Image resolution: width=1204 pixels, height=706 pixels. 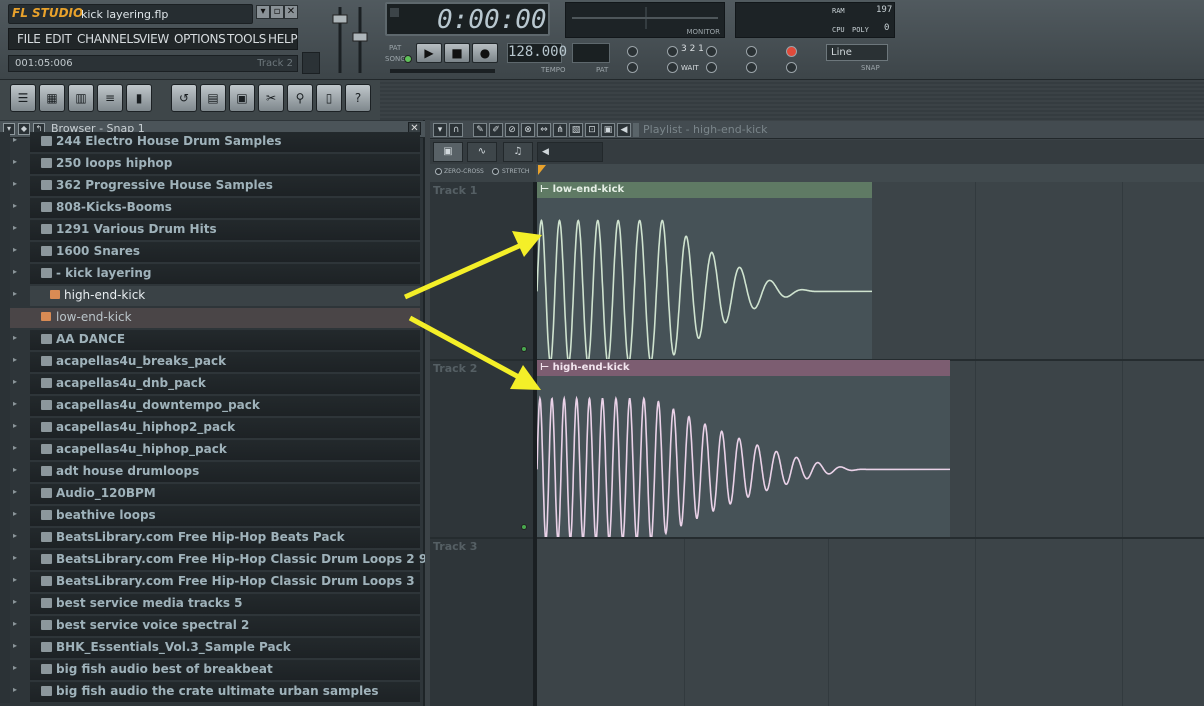 I want to click on browser-icon: ≡, so click(x=110, y=98).